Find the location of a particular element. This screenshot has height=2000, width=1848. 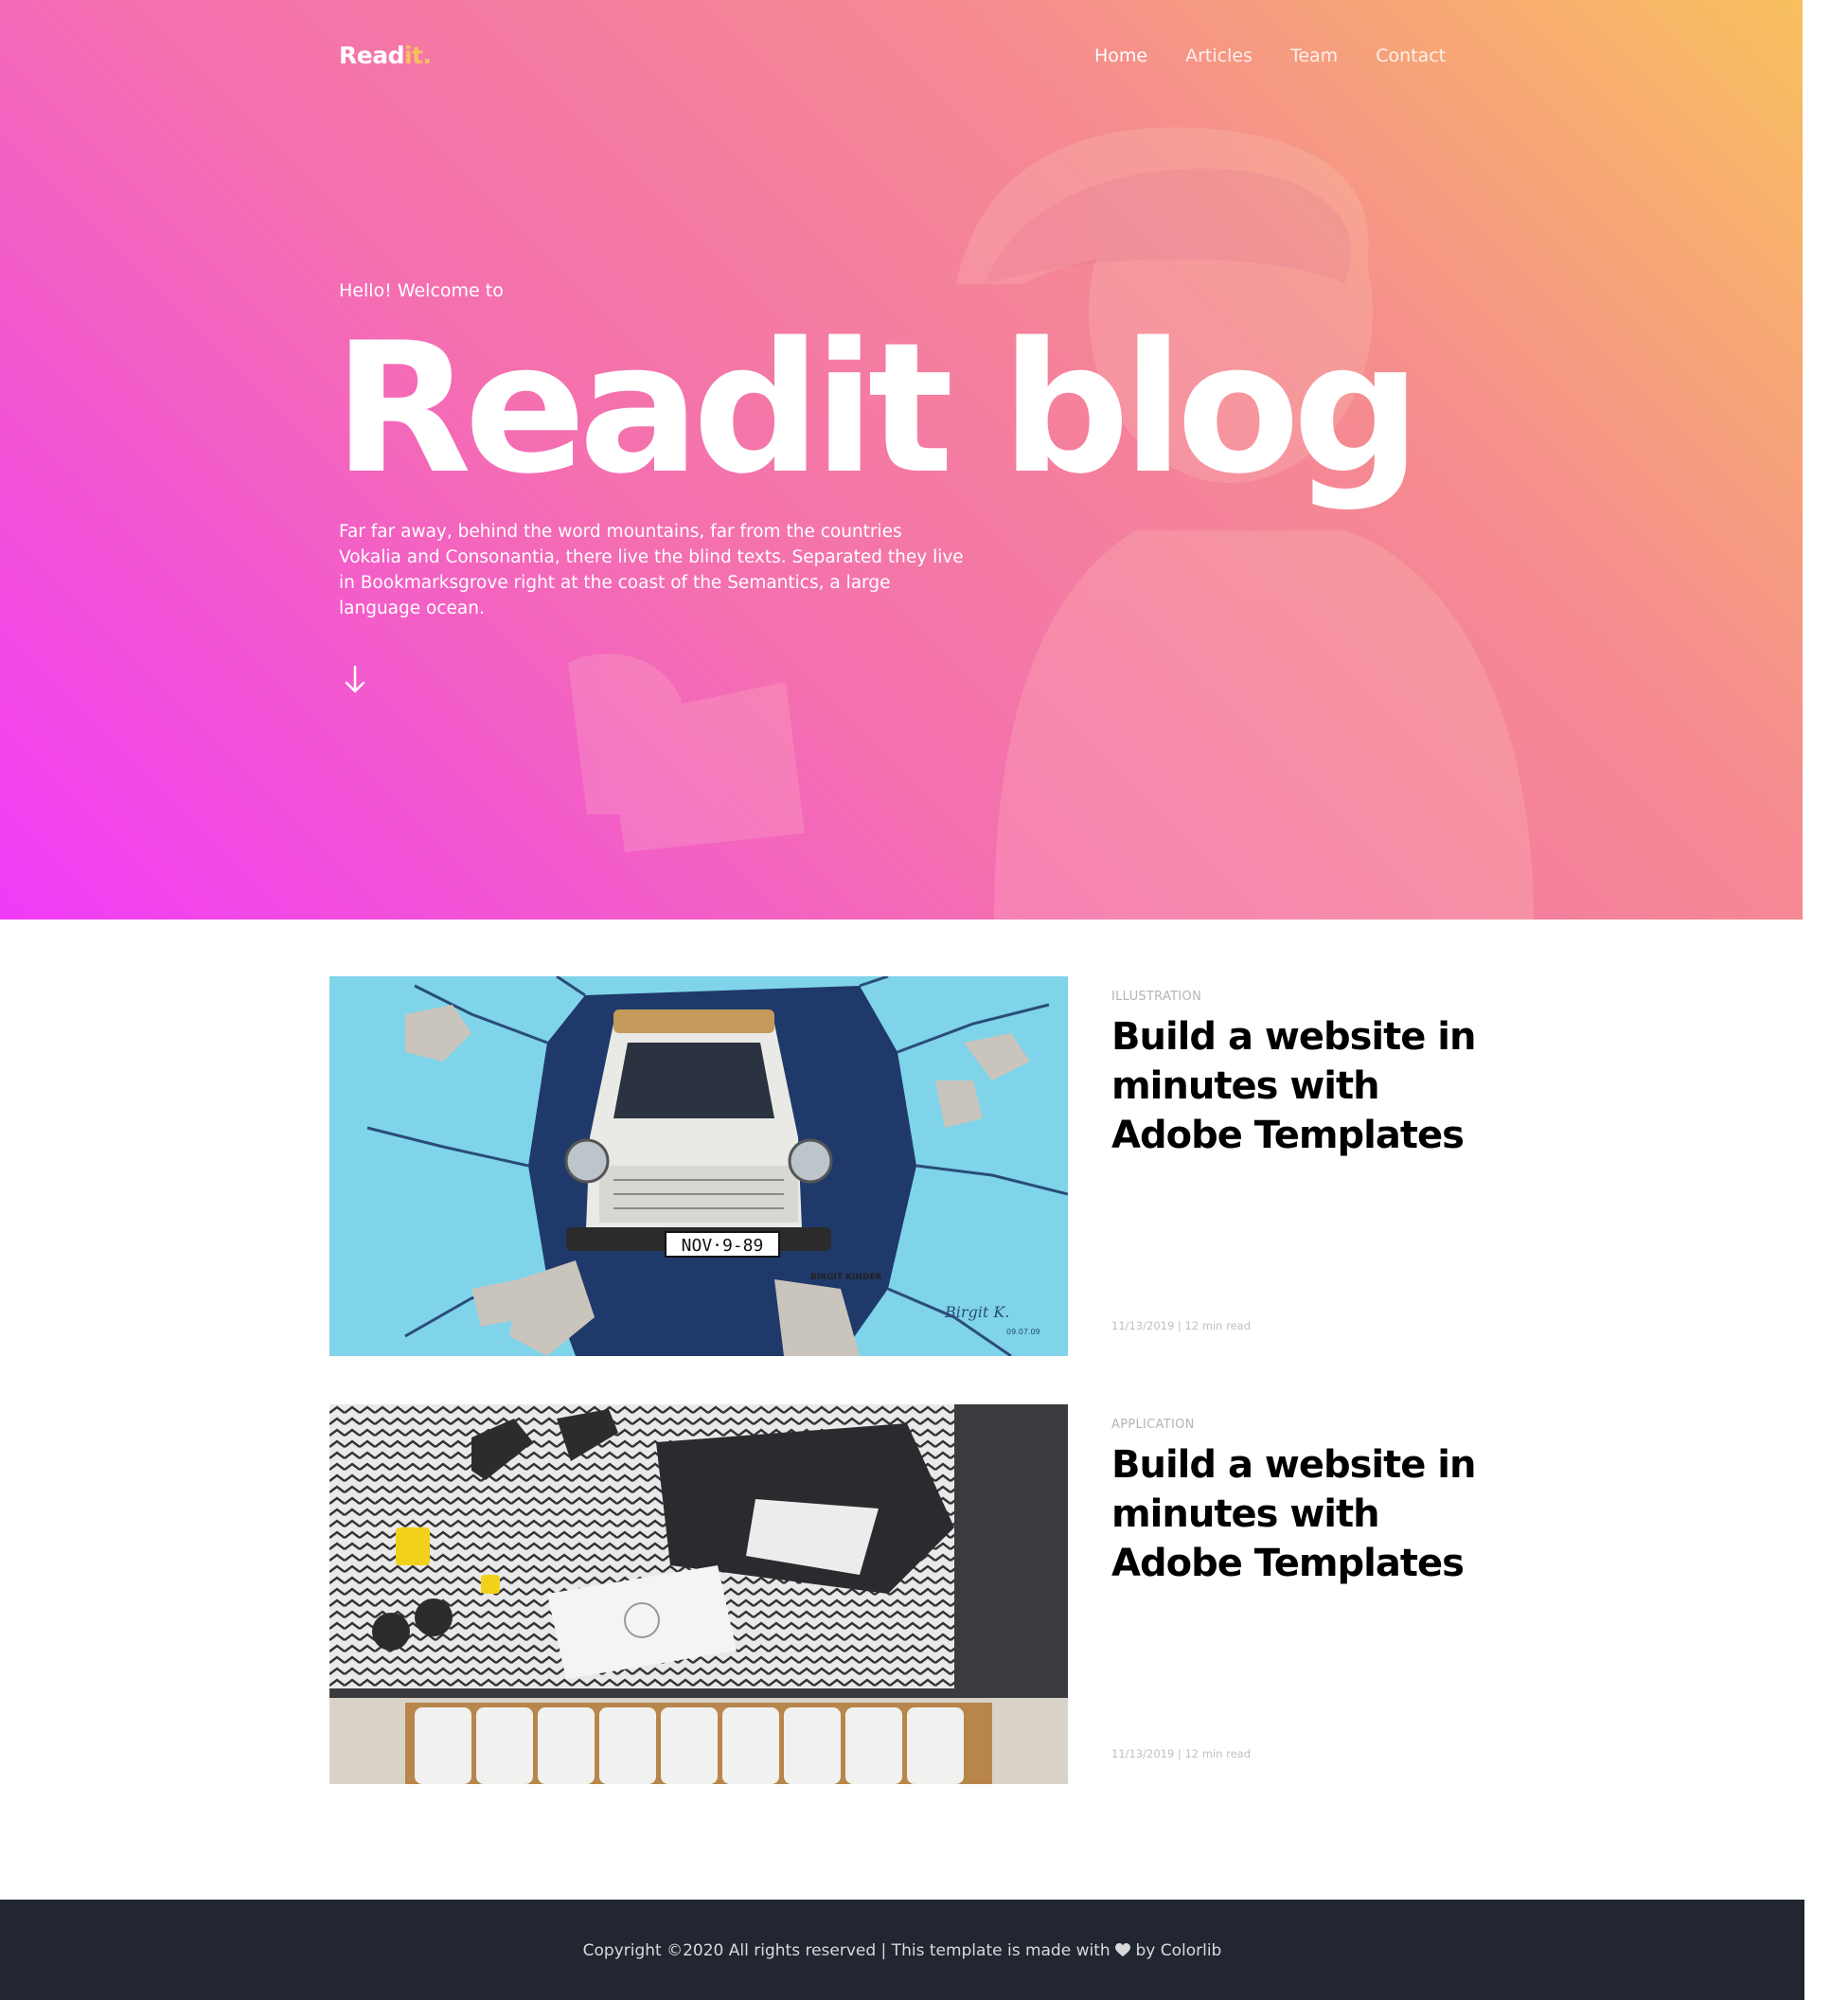

arrow-down-icon is located at coordinates (355, 680).